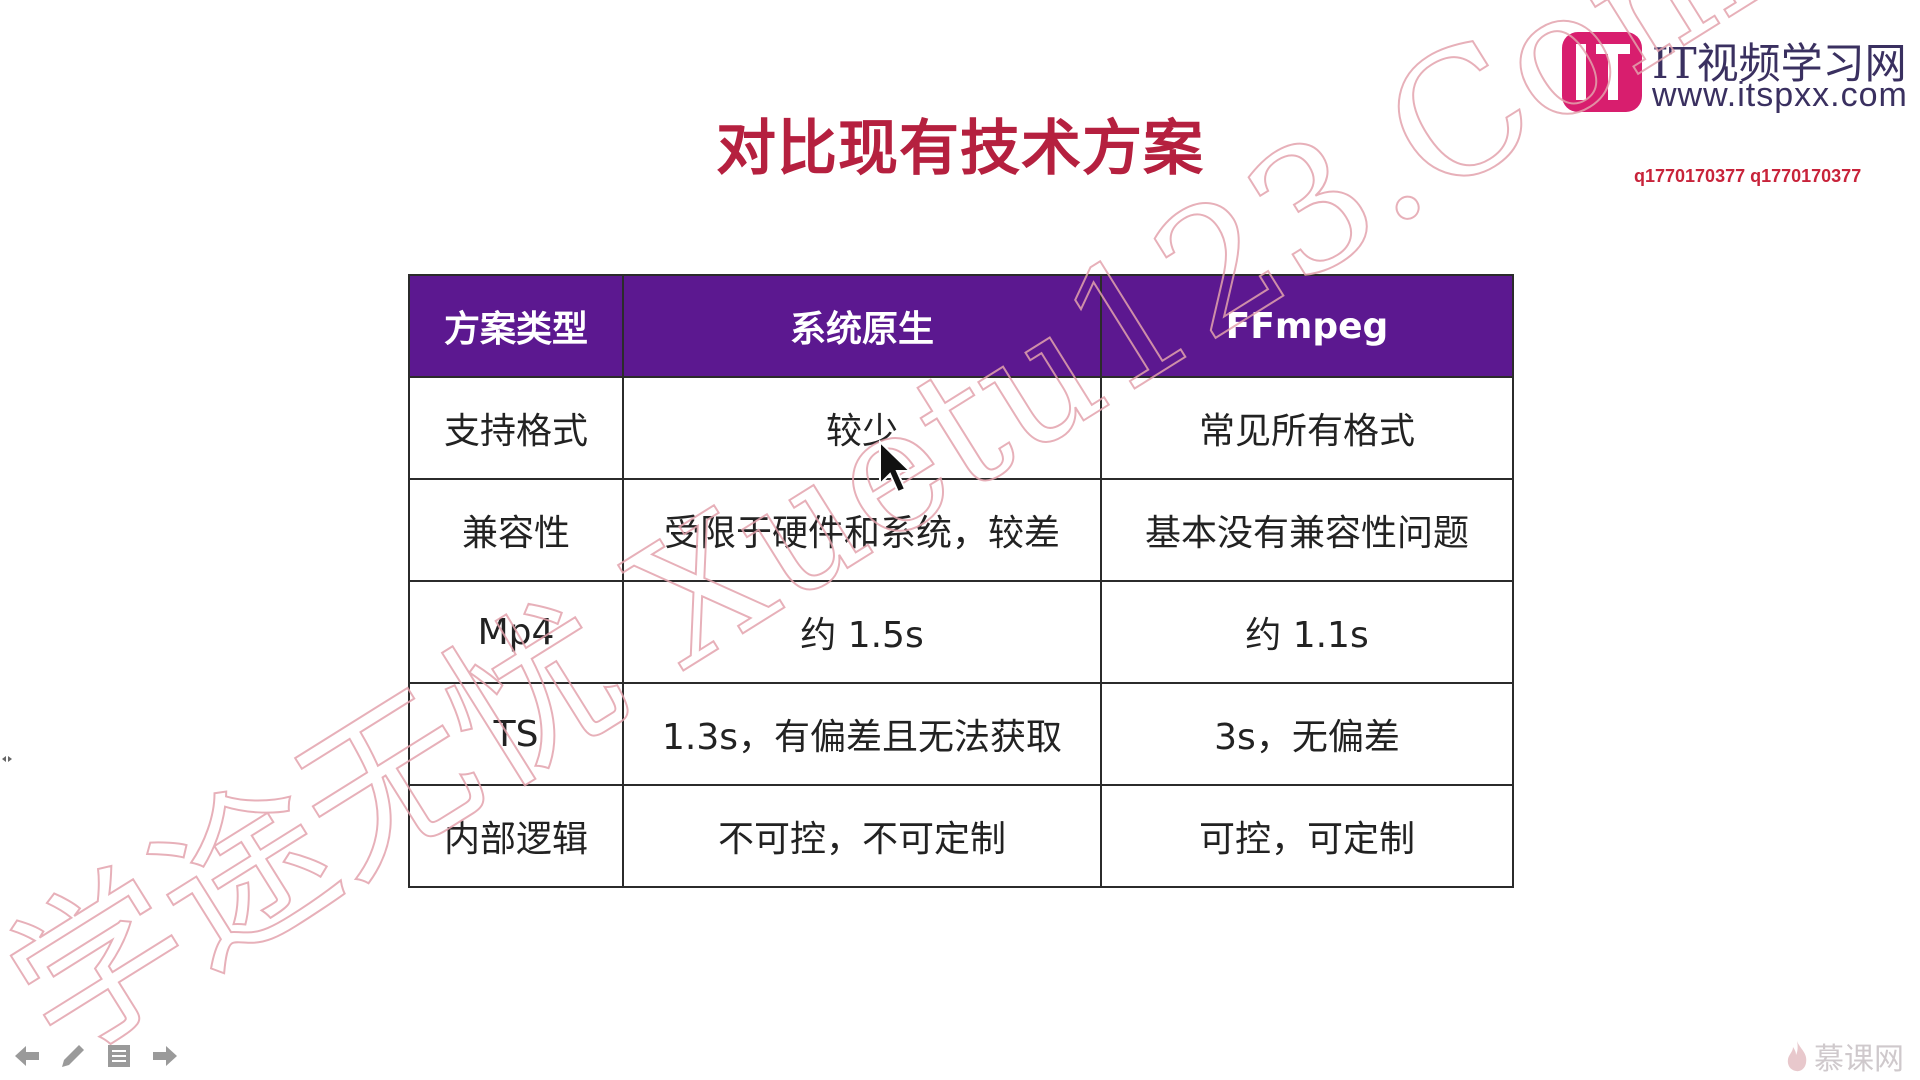 This screenshot has height=1080, width=1920. I want to click on slide-menu-button, so click(119, 1056).